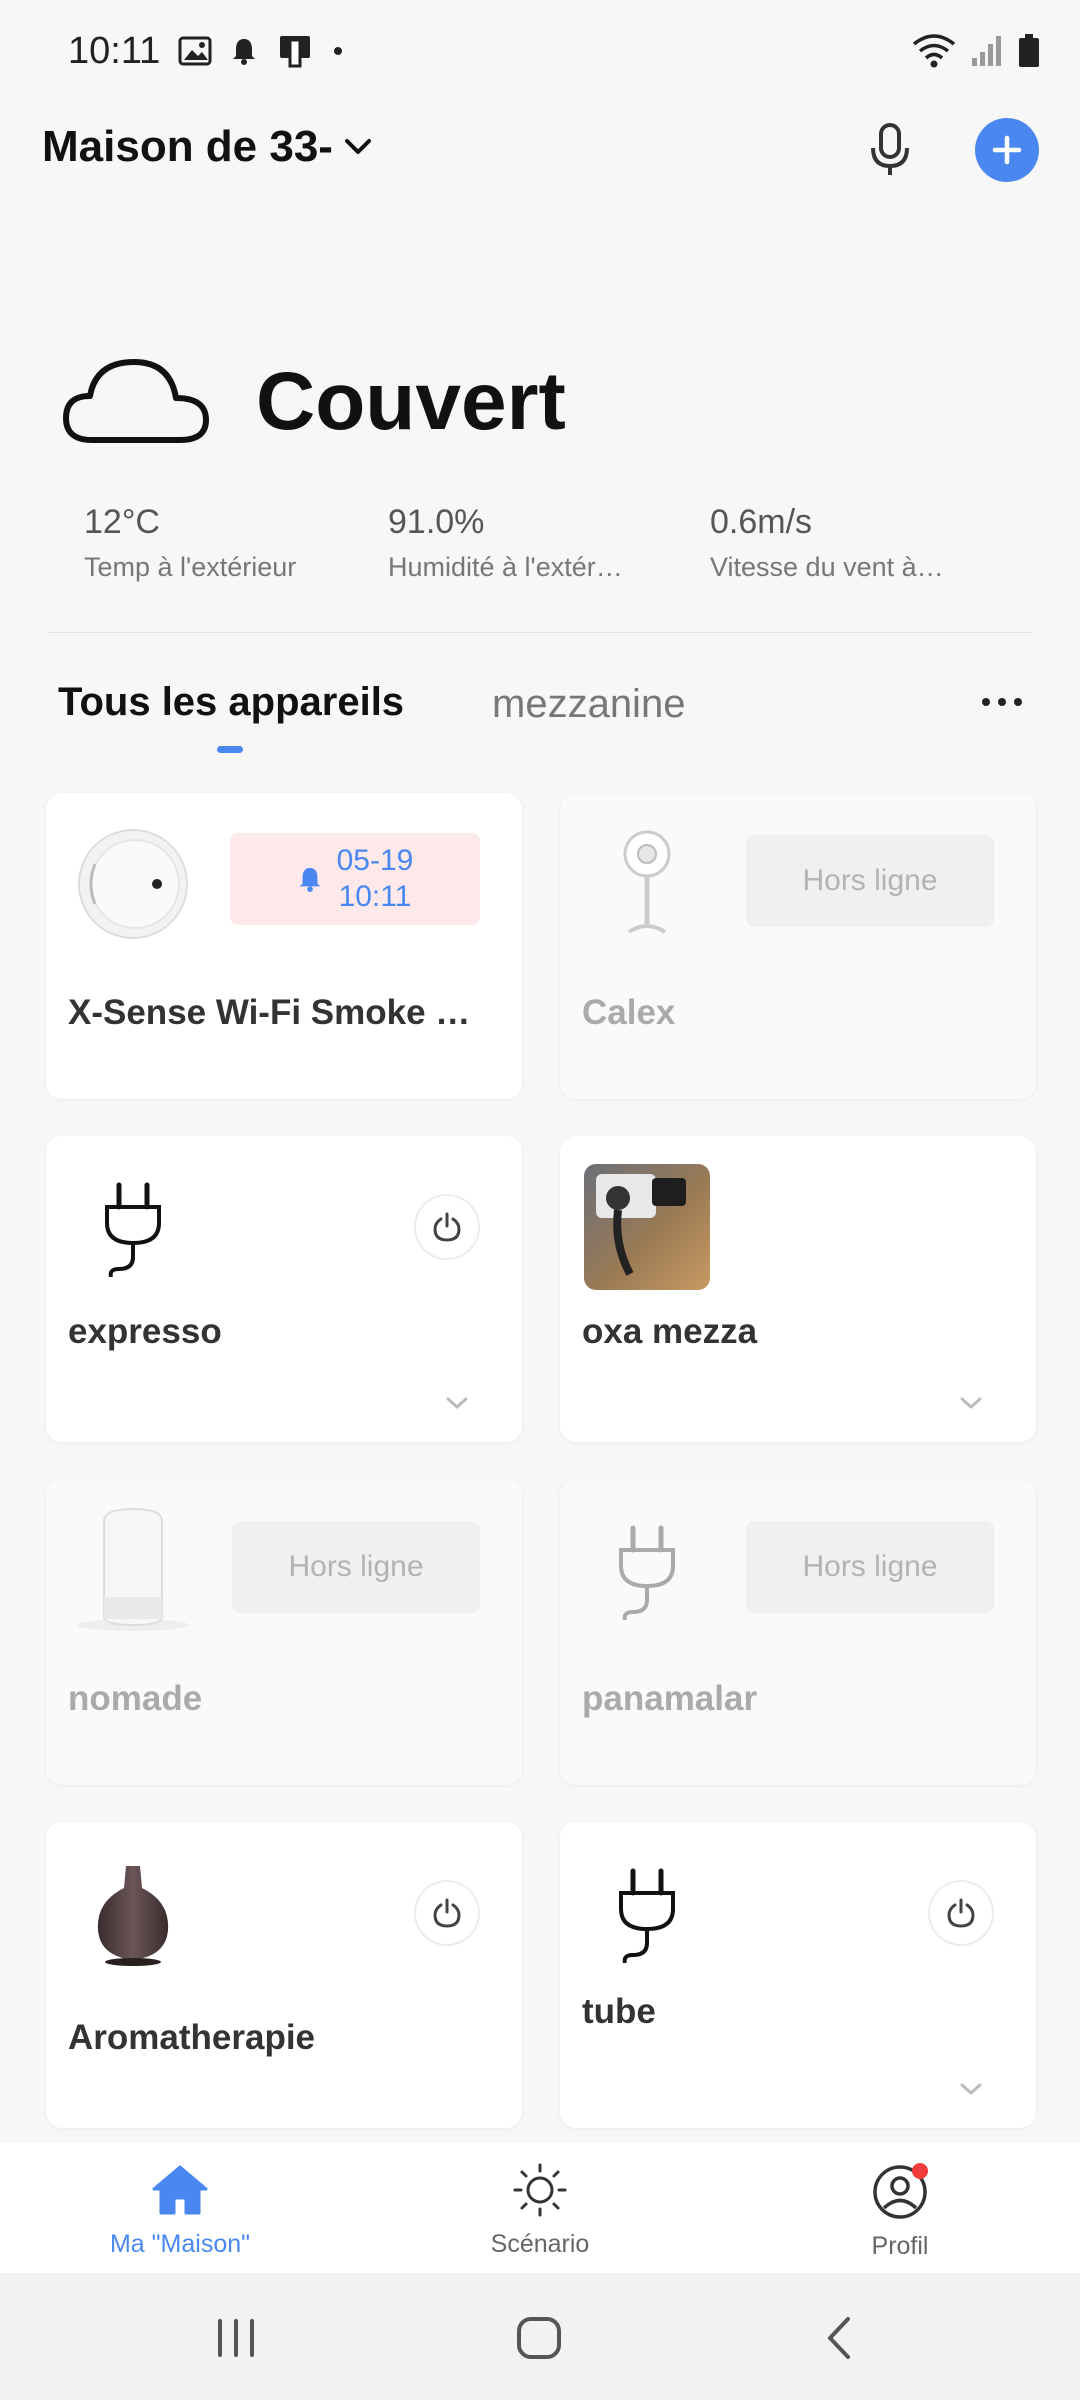 This screenshot has height=2400, width=1080. Describe the element at coordinates (190, 567) in the screenshot. I see `outdoor-temp-label: Temp à l'extérieur` at that location.